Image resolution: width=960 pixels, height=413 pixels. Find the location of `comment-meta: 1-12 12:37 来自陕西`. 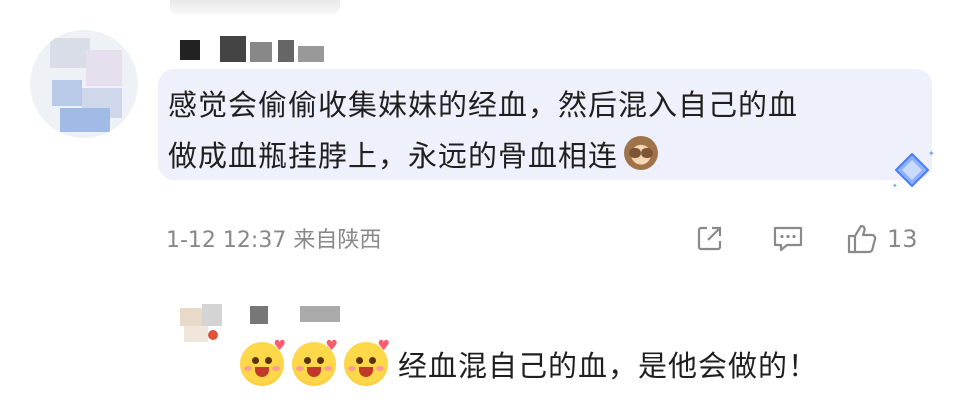

comment-meta: 1-12 12:37 来自陕西 is located at coordinates (274, 240).